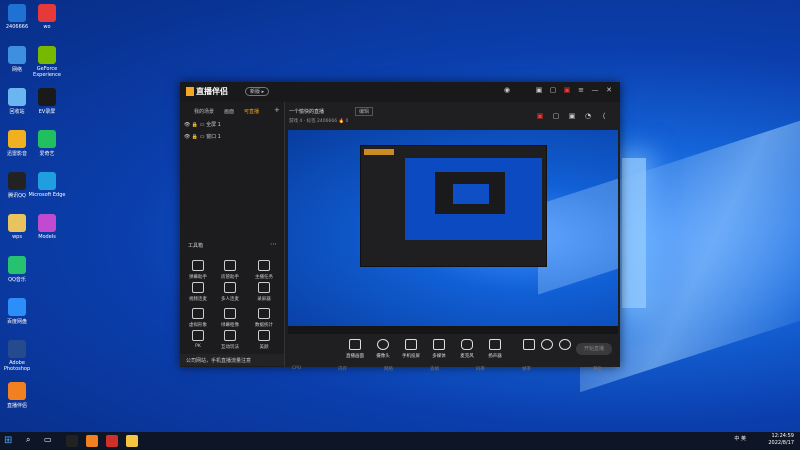 This screenshot has width=800, height=450. I want to click on app-brand: 直播伴侣, so click(207, 91).